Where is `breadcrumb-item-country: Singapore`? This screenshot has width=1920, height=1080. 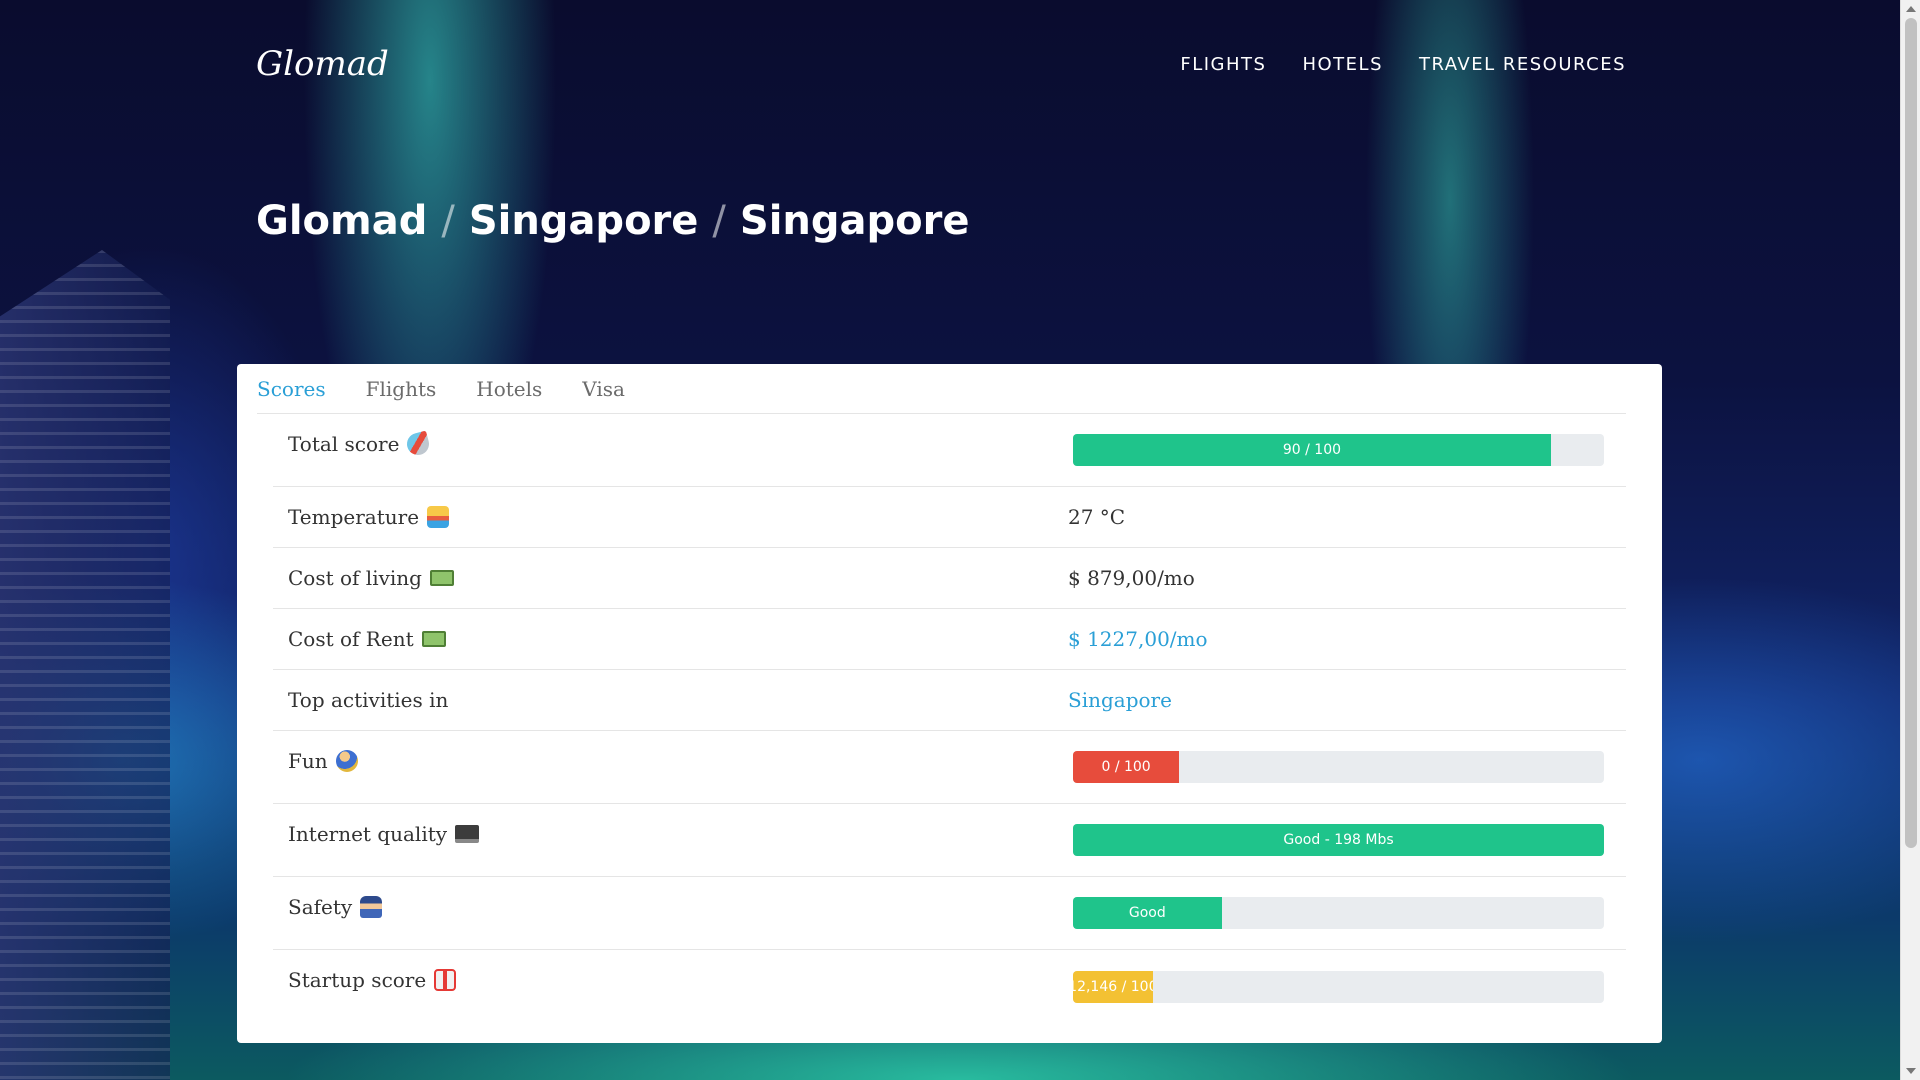
breadcrumb-item-country: Singapore is located at coordinates (584, 221).